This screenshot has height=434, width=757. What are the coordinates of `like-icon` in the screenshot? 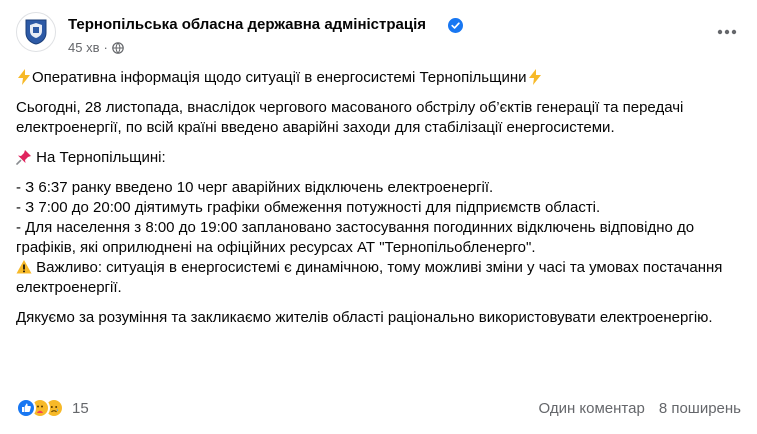 It's located at (26, 408).